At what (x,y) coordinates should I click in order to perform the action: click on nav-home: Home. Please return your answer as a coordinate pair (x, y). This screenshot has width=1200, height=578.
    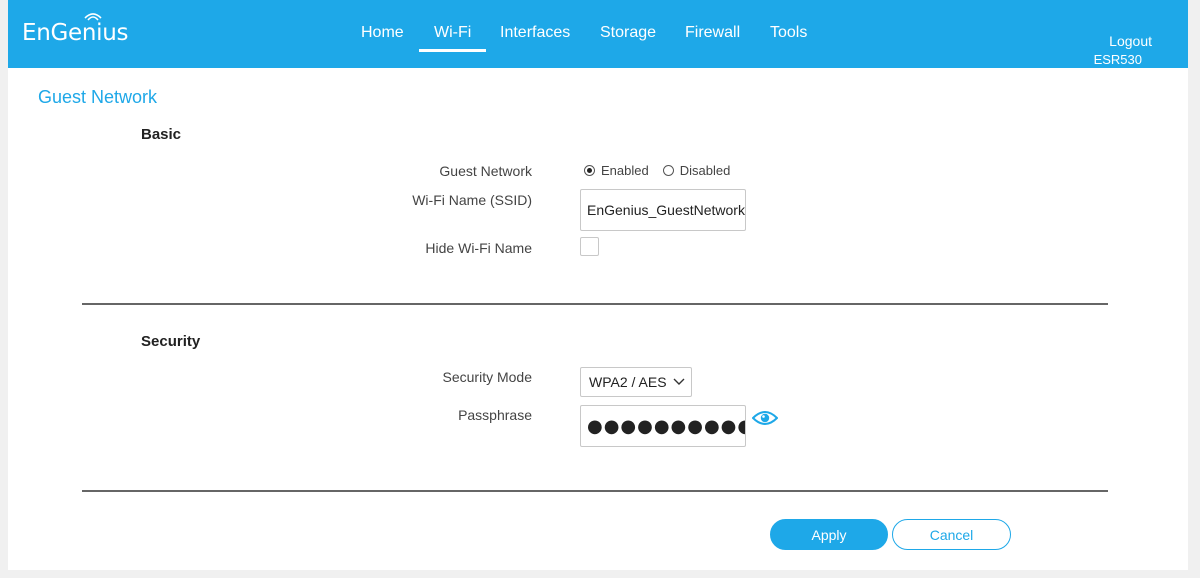
    Looking at the image, I should click on (382, 33).